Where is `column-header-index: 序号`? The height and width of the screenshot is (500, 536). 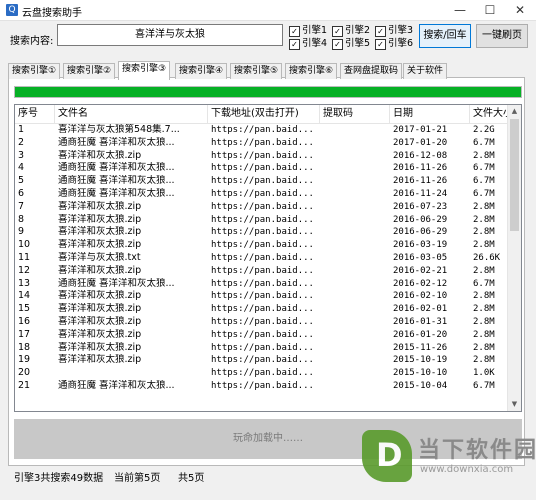 column-header-index: 序号 is located at coordinates (35, 114).